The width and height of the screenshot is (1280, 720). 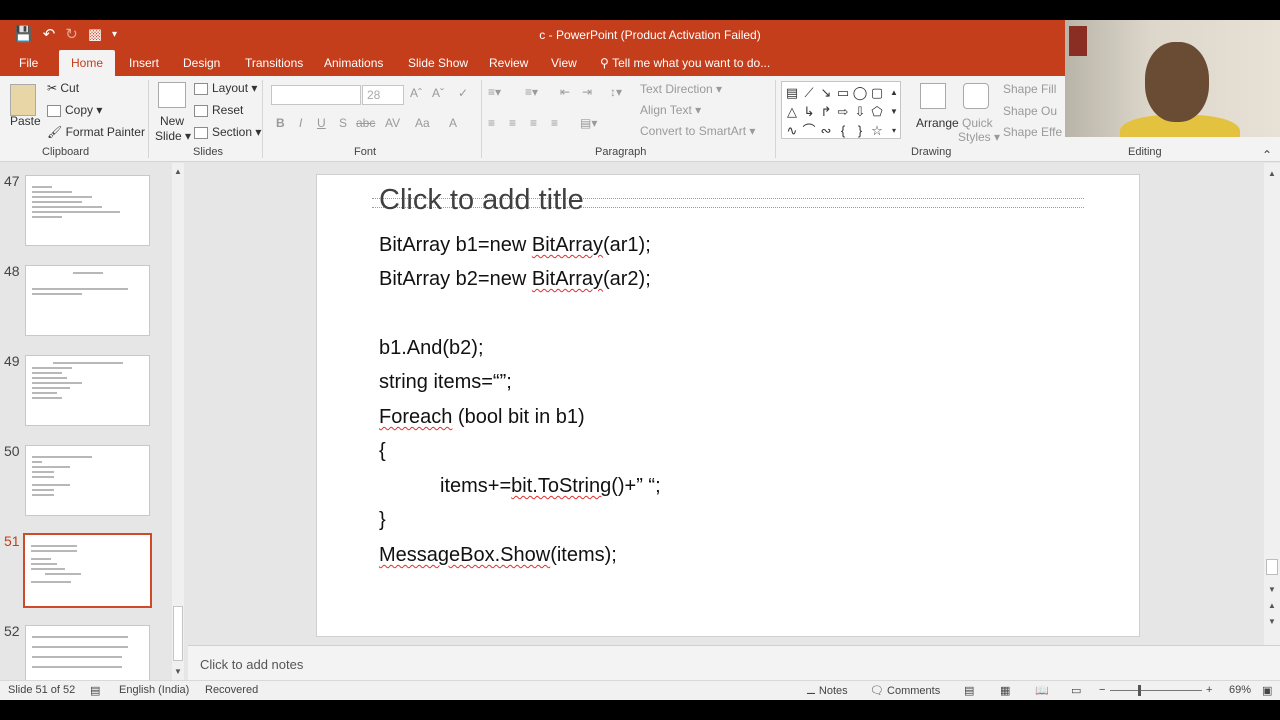 I want to click on notes-placeholder: Click to add notes, so click(x=251, y=664).